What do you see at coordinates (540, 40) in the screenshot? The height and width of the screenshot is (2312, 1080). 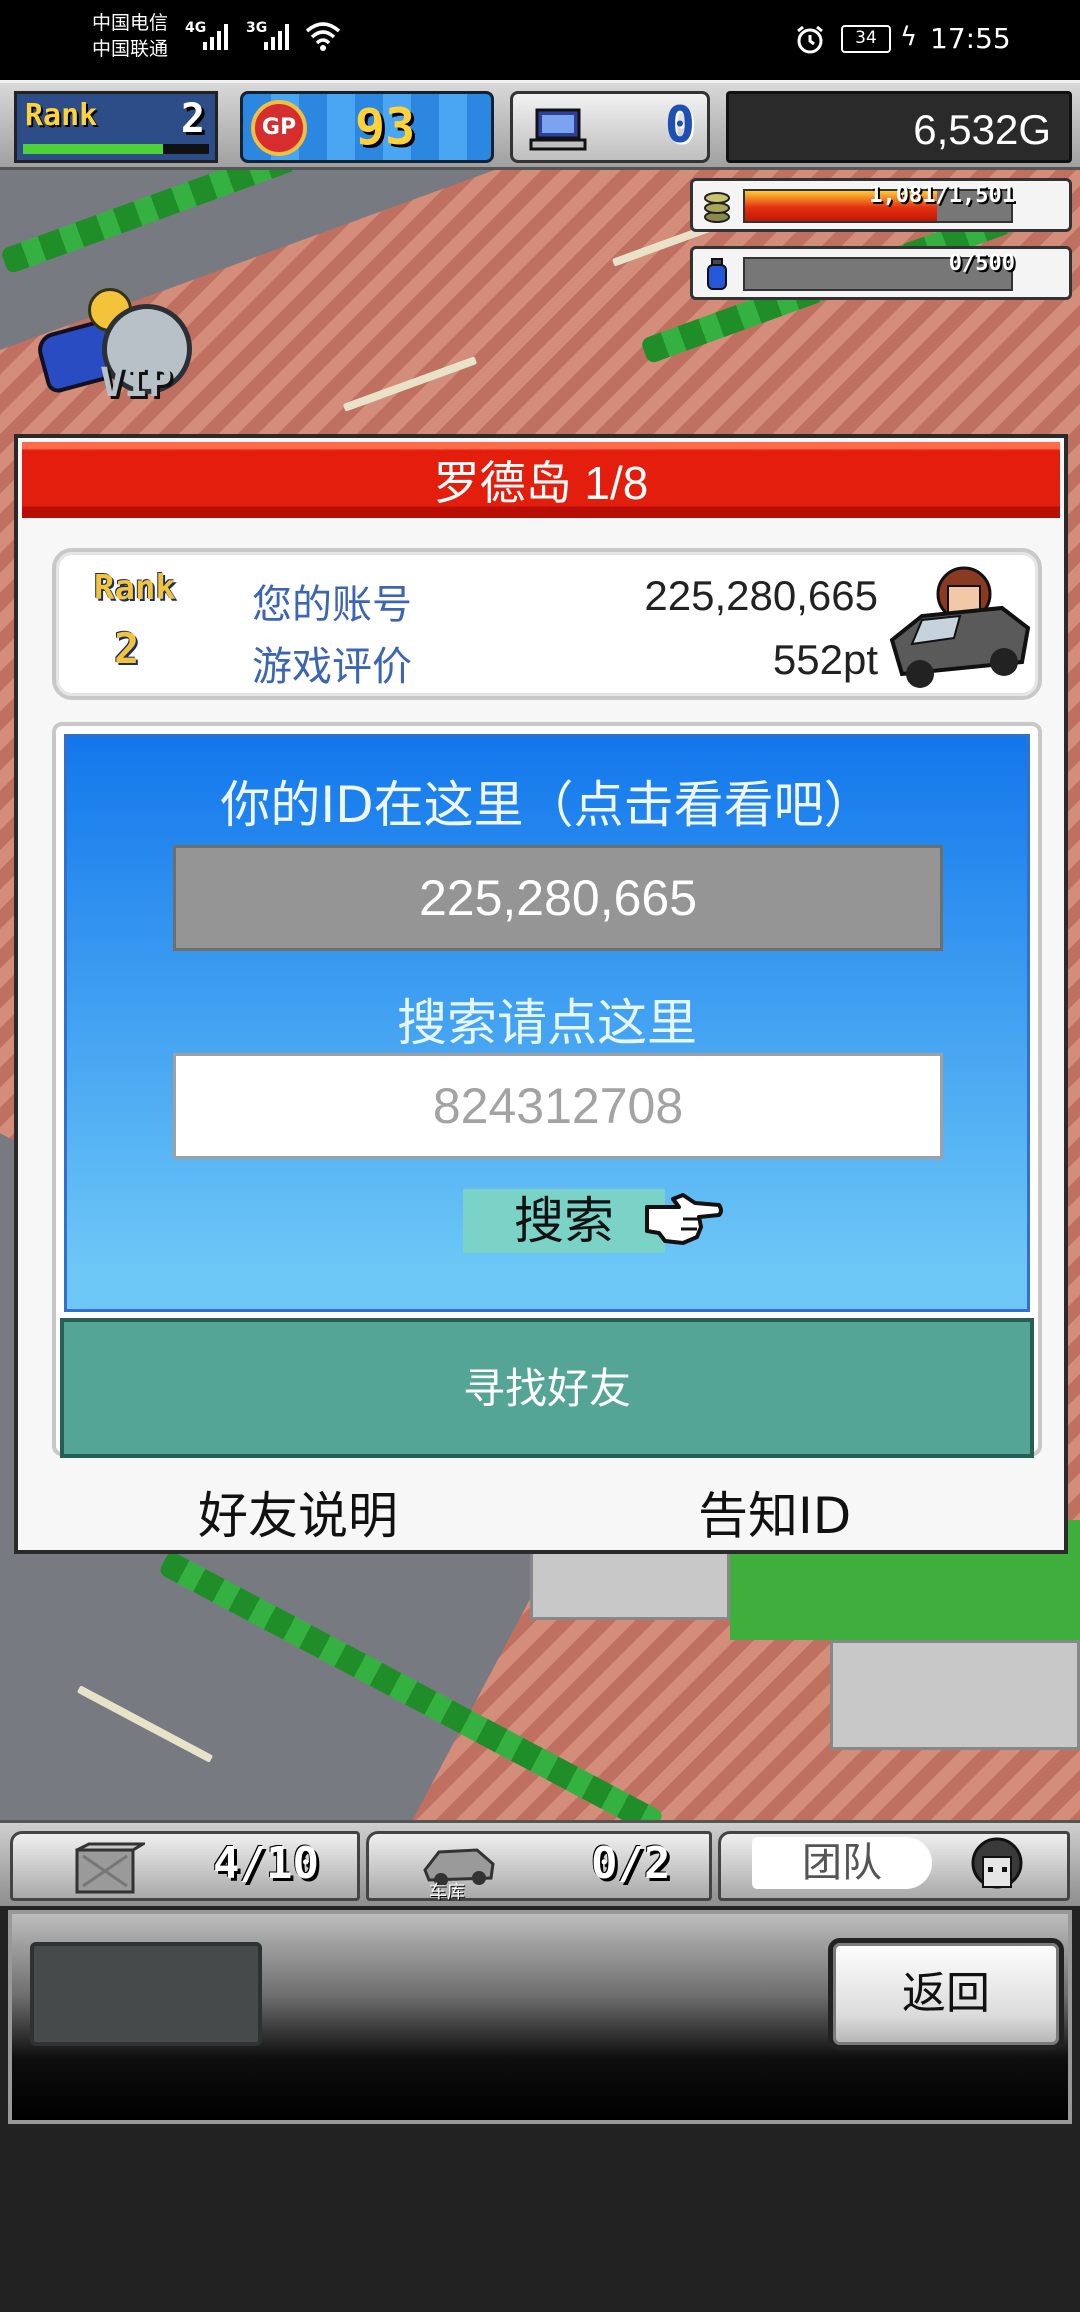 I see `status-bar: 中国电信 中国联通 4G 3G 34 ϟ 17:55` at bounding box center [540, 40].